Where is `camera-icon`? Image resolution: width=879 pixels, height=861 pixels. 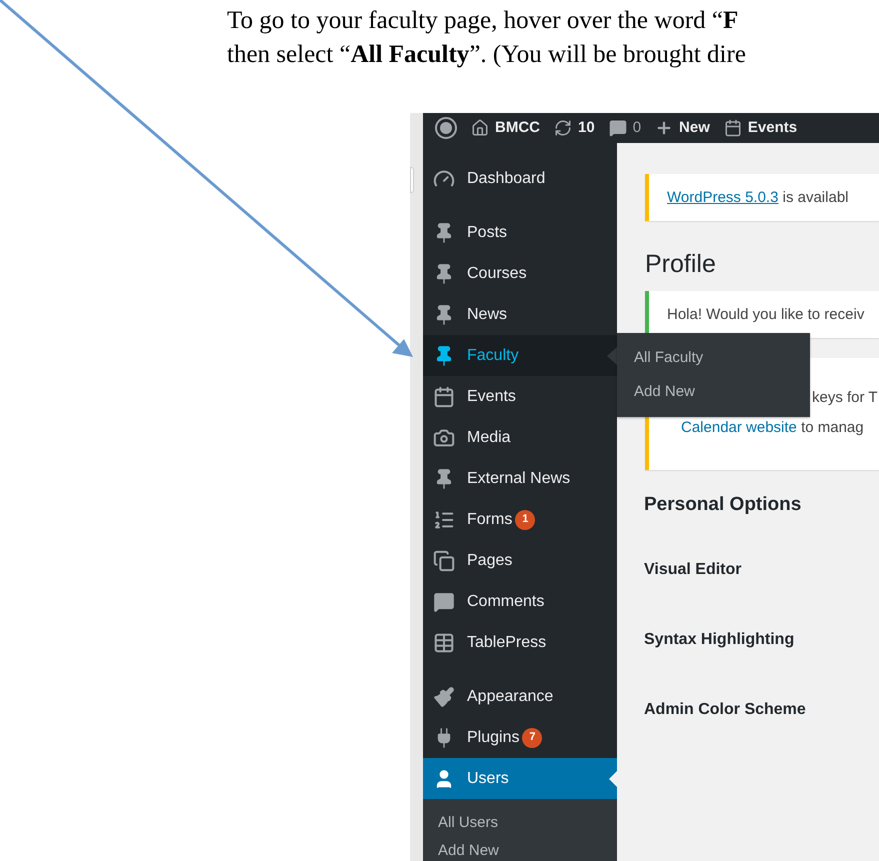 camera-icon is located at coordinates (444, 437).